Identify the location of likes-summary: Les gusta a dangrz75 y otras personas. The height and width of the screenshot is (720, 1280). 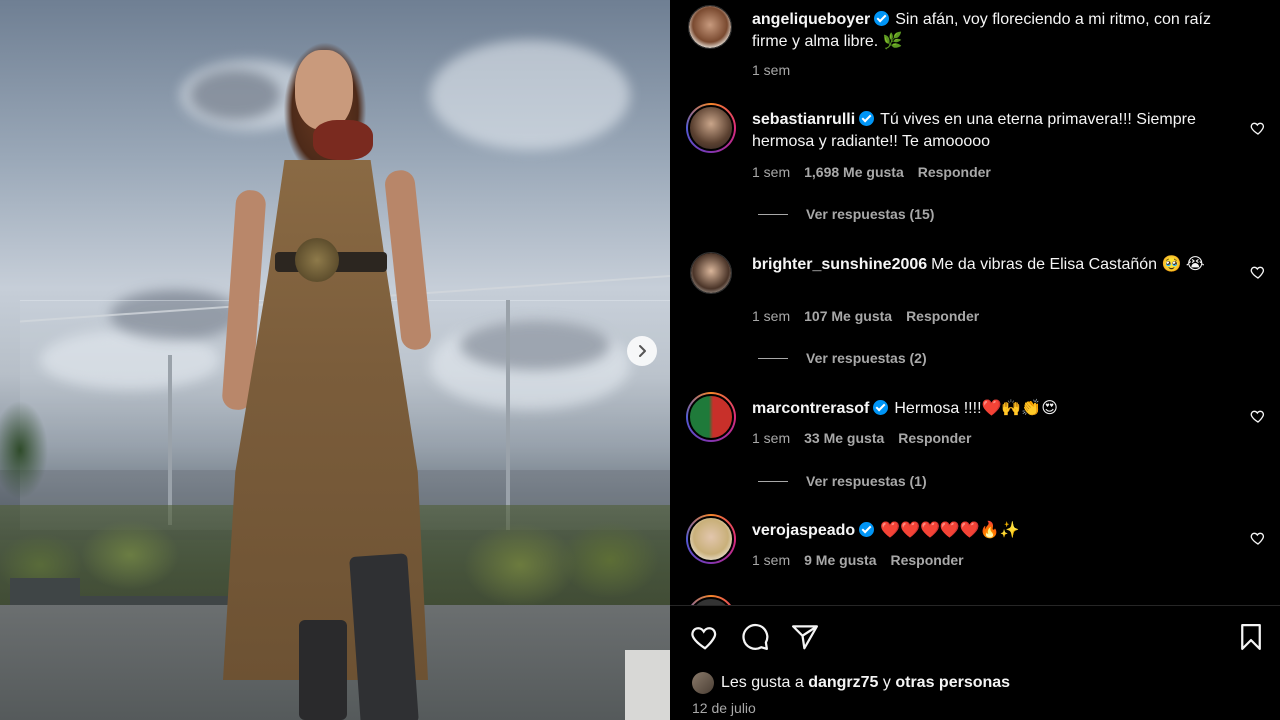
(851, 683).